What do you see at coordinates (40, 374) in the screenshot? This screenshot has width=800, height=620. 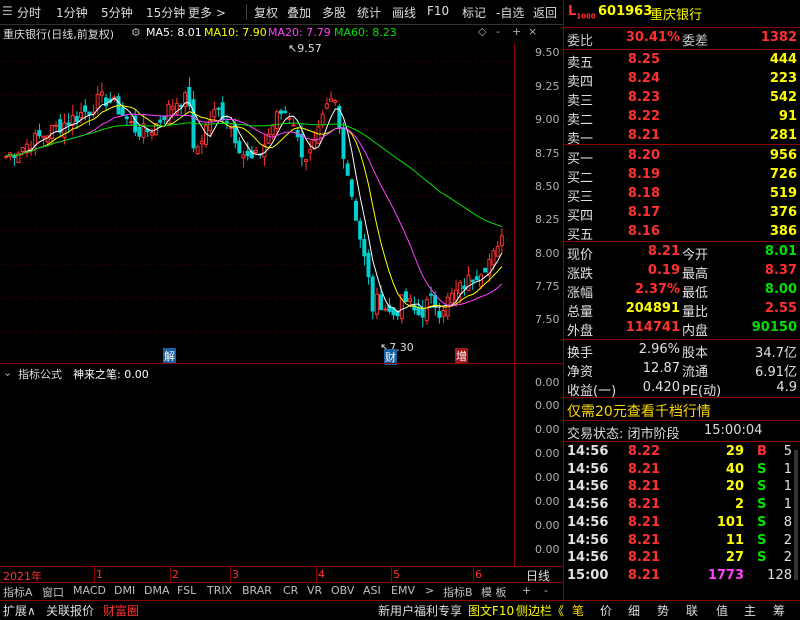 I see `indicator-title: 指标公式` at bounding box center [40, 374].